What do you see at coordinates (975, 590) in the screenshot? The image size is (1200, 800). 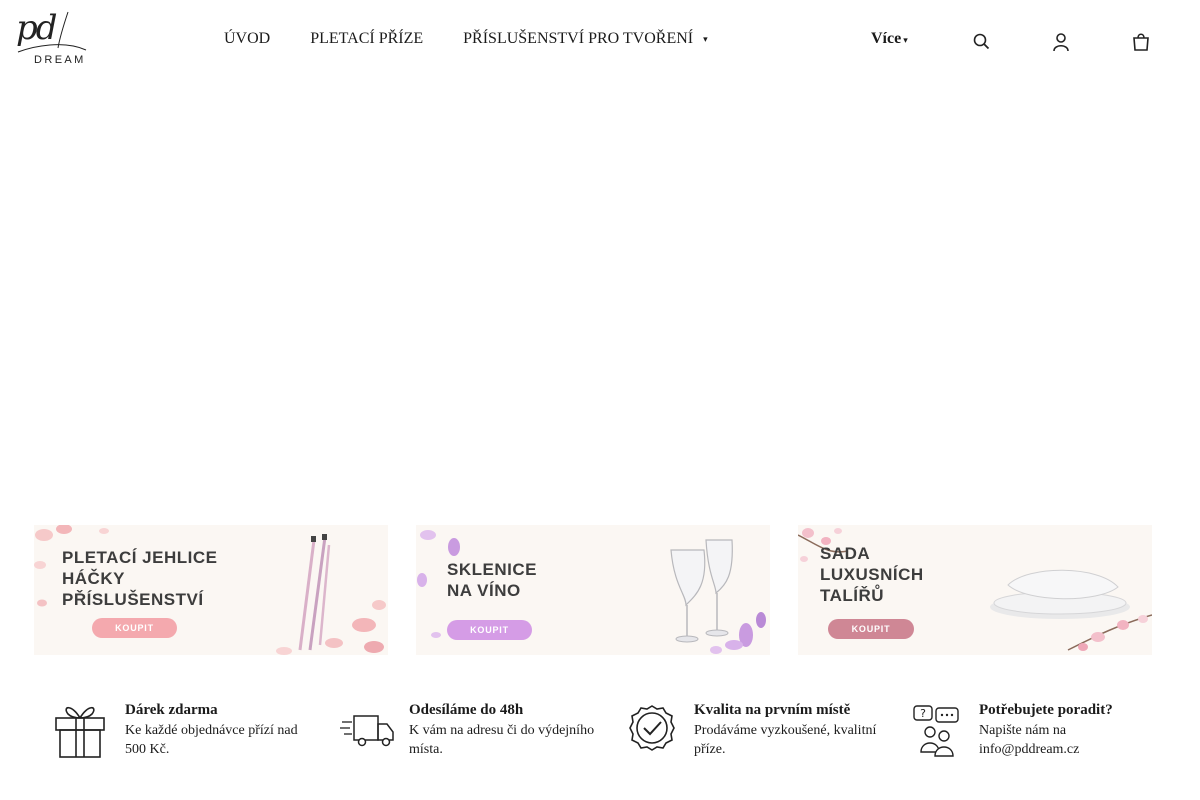 I see `banner-sada-taliru: SADA LUXUSNÍCH TALÍŘŮ KOUPIT` at bounding box center [975, 590].